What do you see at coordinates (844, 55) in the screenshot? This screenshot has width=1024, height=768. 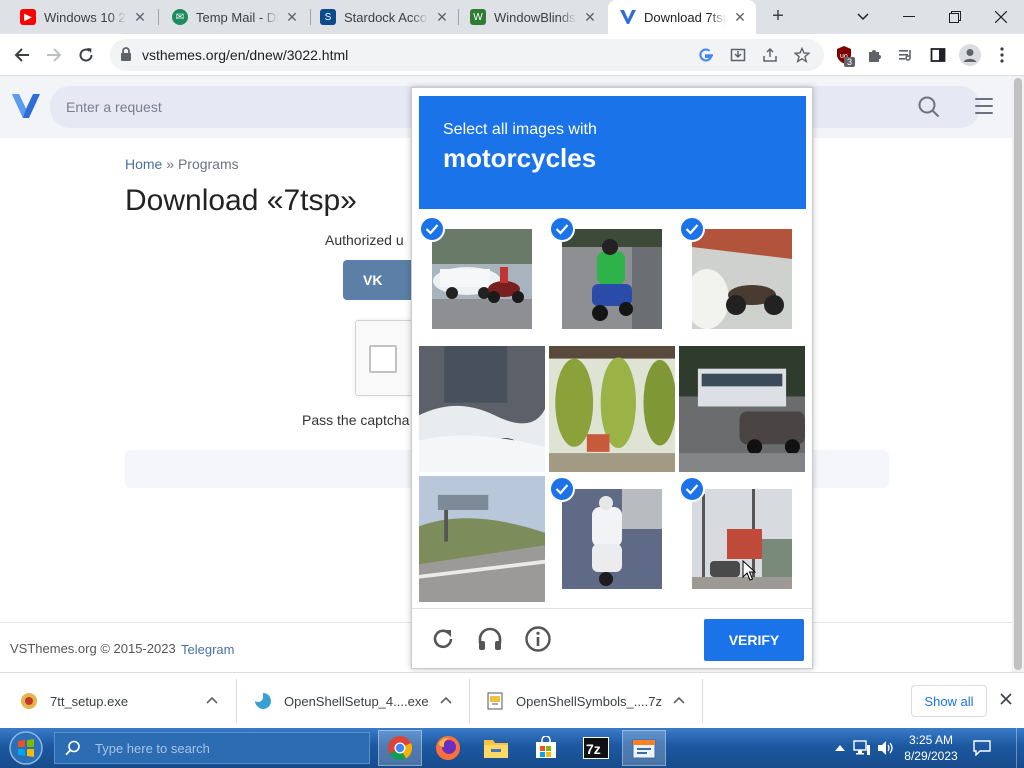 I see `ublock-extension-icon: uo 3` at bounding box center [844, 55].